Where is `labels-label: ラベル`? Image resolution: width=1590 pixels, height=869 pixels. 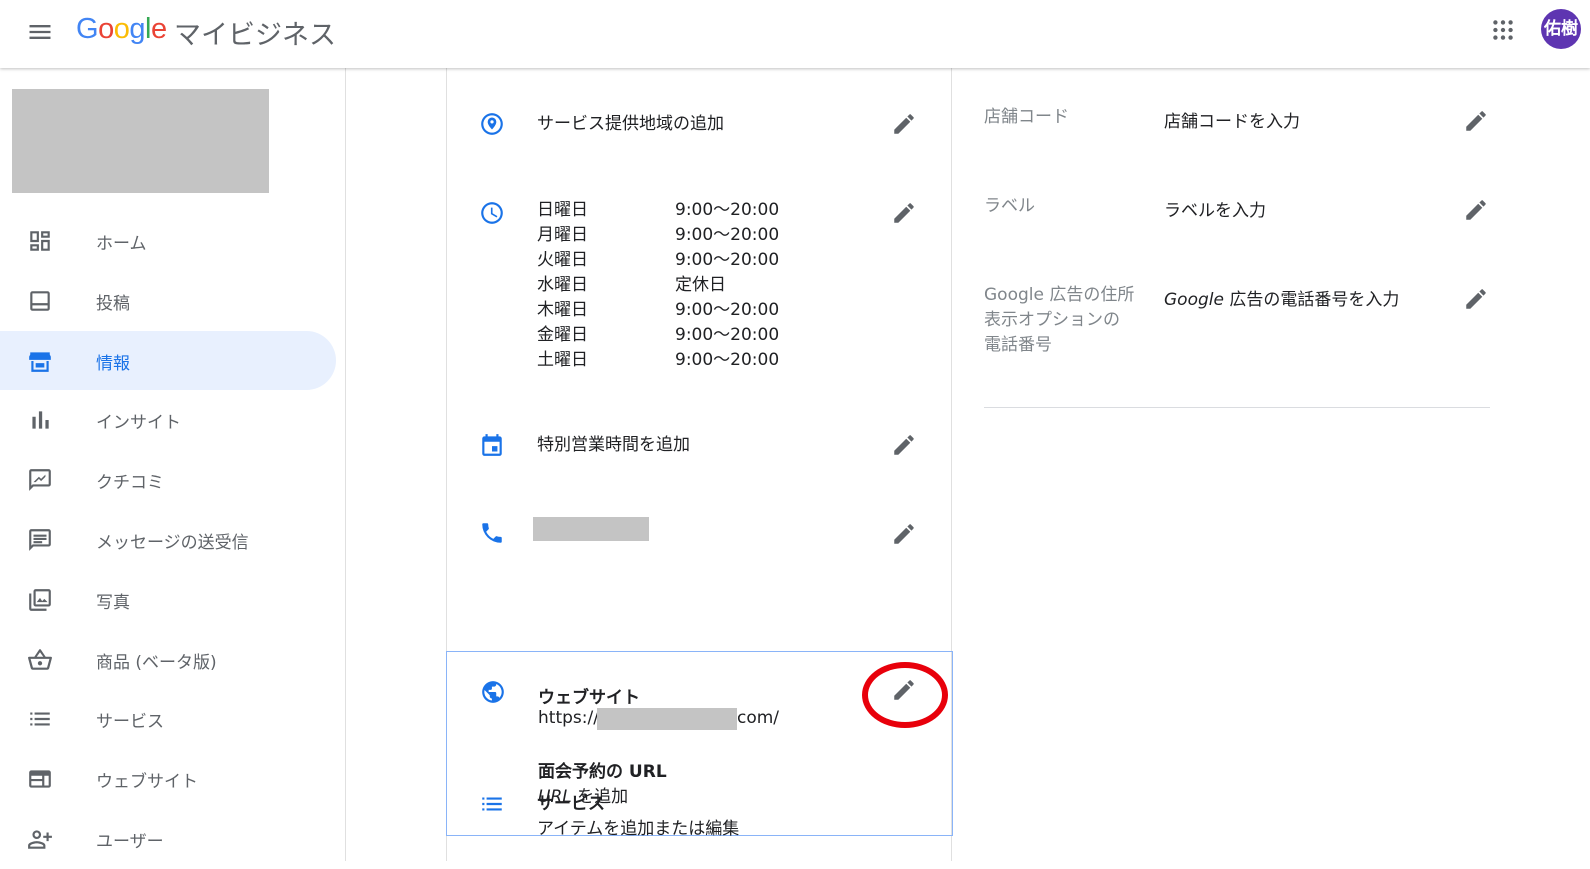 labels-label: ラベル is located at coordinates (1009, 206).